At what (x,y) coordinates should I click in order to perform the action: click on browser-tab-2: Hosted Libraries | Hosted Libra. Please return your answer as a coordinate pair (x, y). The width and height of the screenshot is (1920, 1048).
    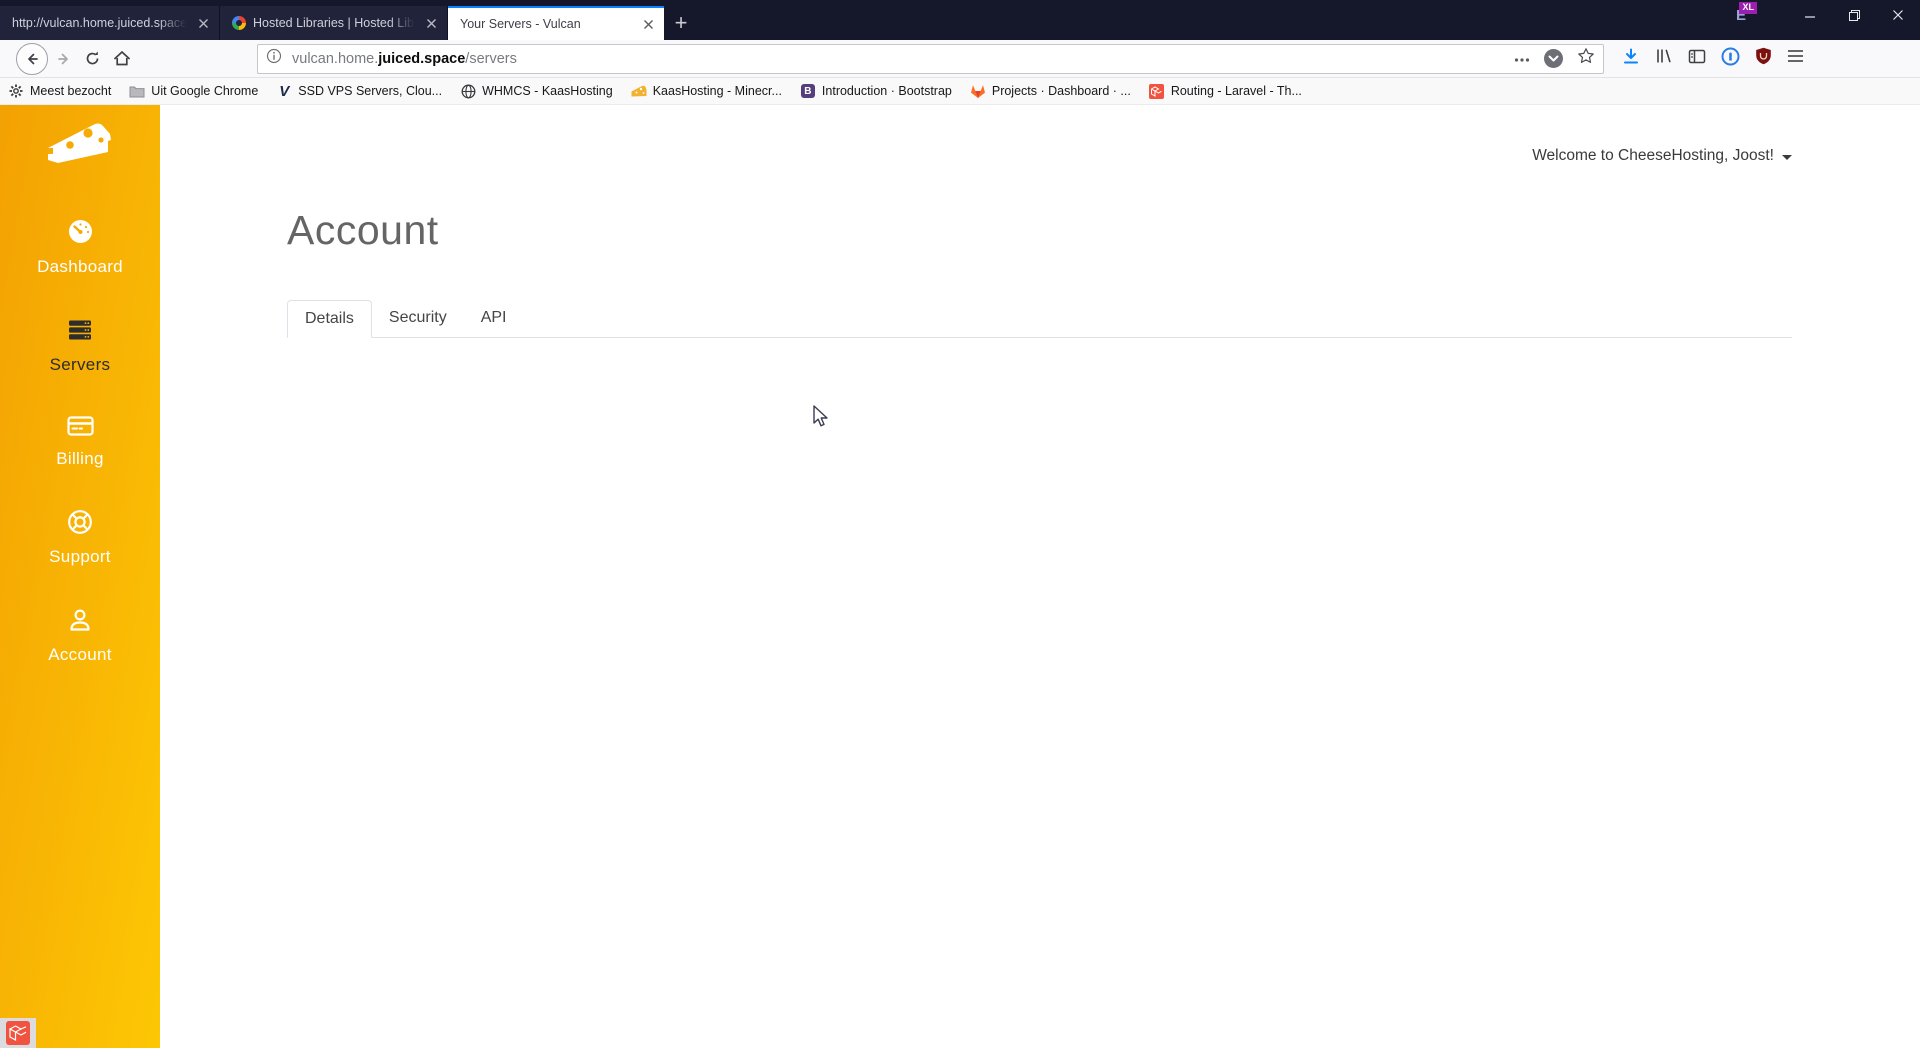
    Looking at the image, I should click on (334, 23).